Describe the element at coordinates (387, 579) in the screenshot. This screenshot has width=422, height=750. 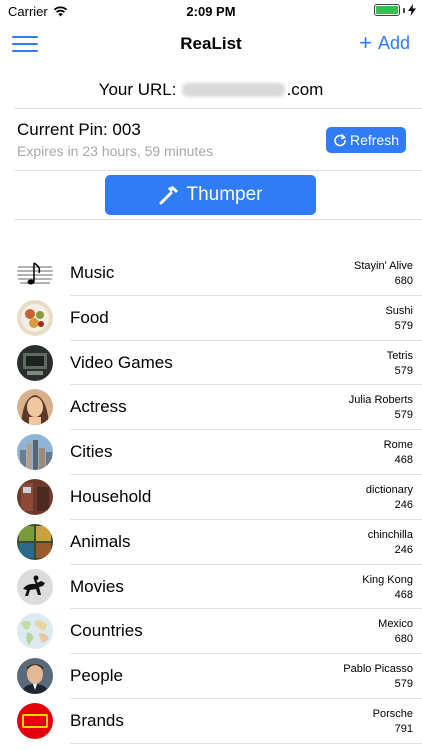
I see `item-top-answer: King Kong` at that location.